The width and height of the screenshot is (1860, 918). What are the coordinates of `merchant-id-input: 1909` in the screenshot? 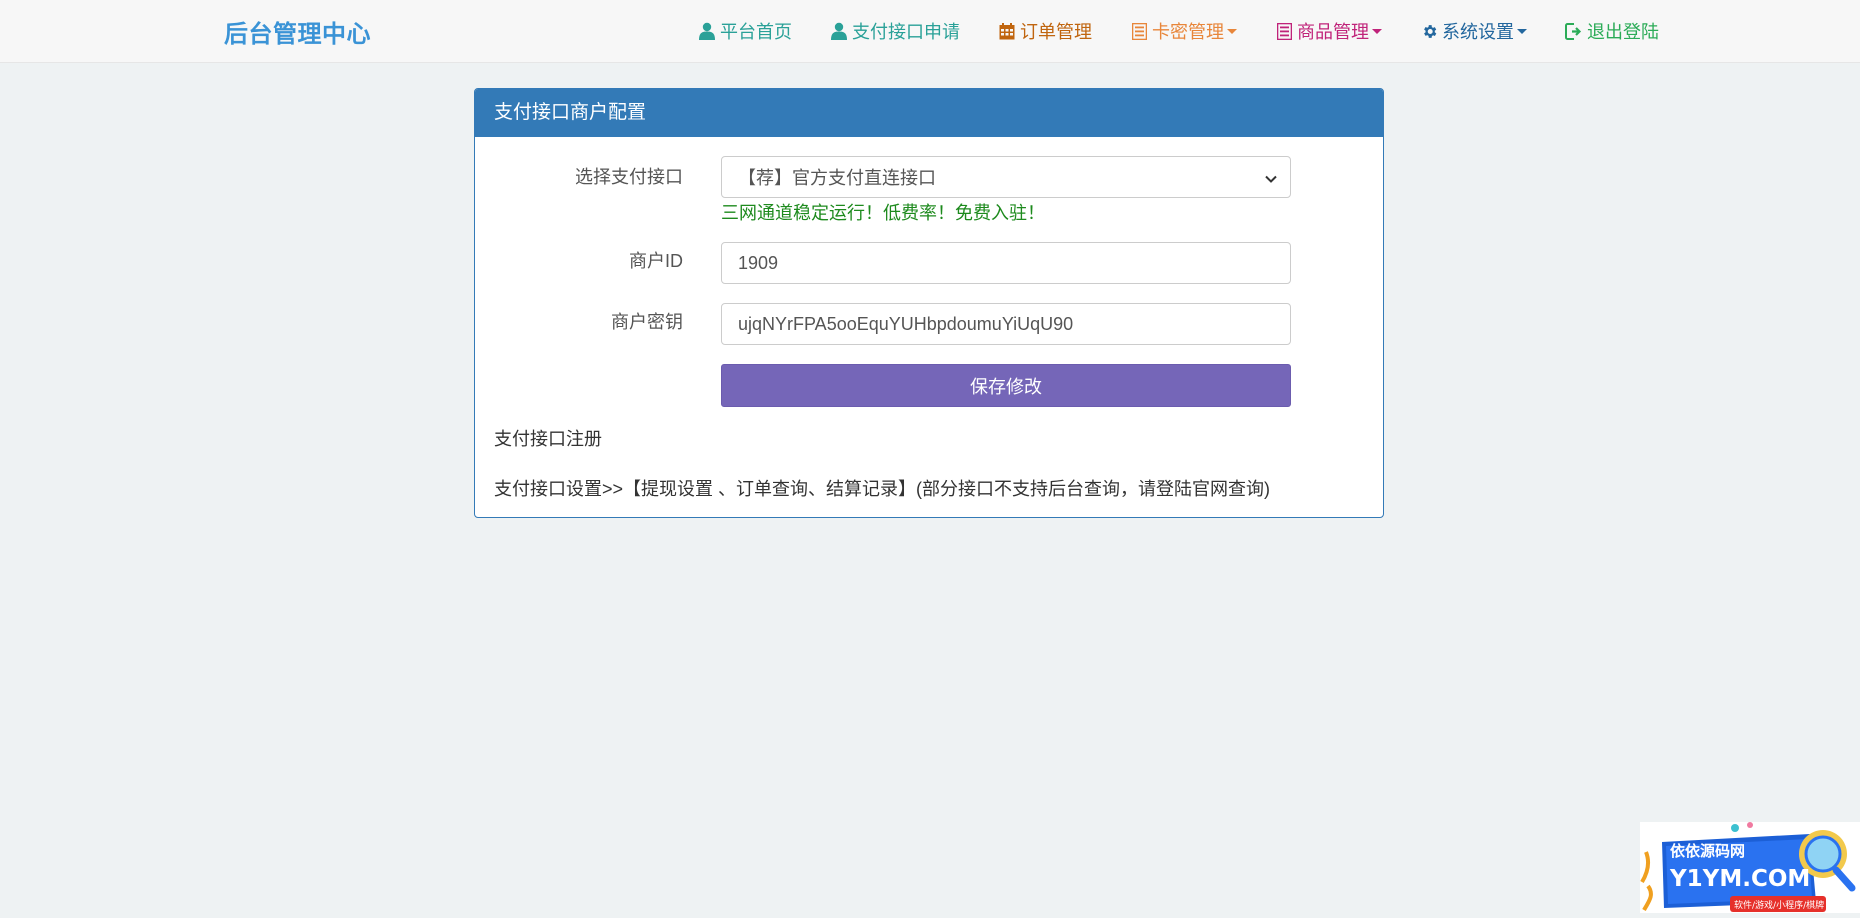 It's located at (1006, 263).